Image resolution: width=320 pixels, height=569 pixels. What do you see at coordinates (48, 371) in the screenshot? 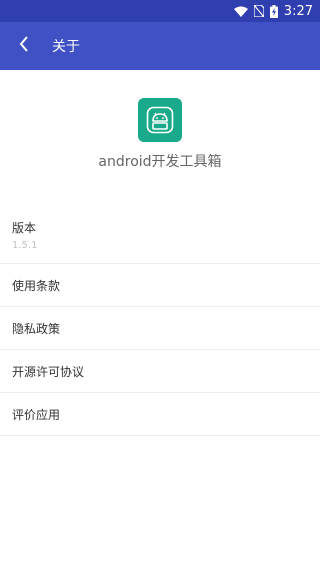
I see `license-label: 开源许可协议` at bounding box center [48, 371].